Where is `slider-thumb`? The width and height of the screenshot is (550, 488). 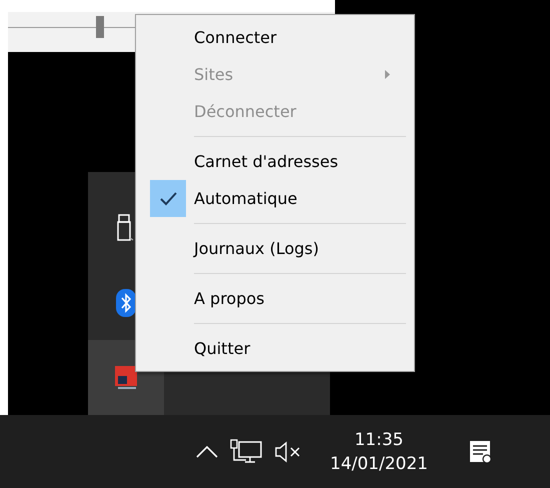
slider-thumb is located at coordinates (100, 27).